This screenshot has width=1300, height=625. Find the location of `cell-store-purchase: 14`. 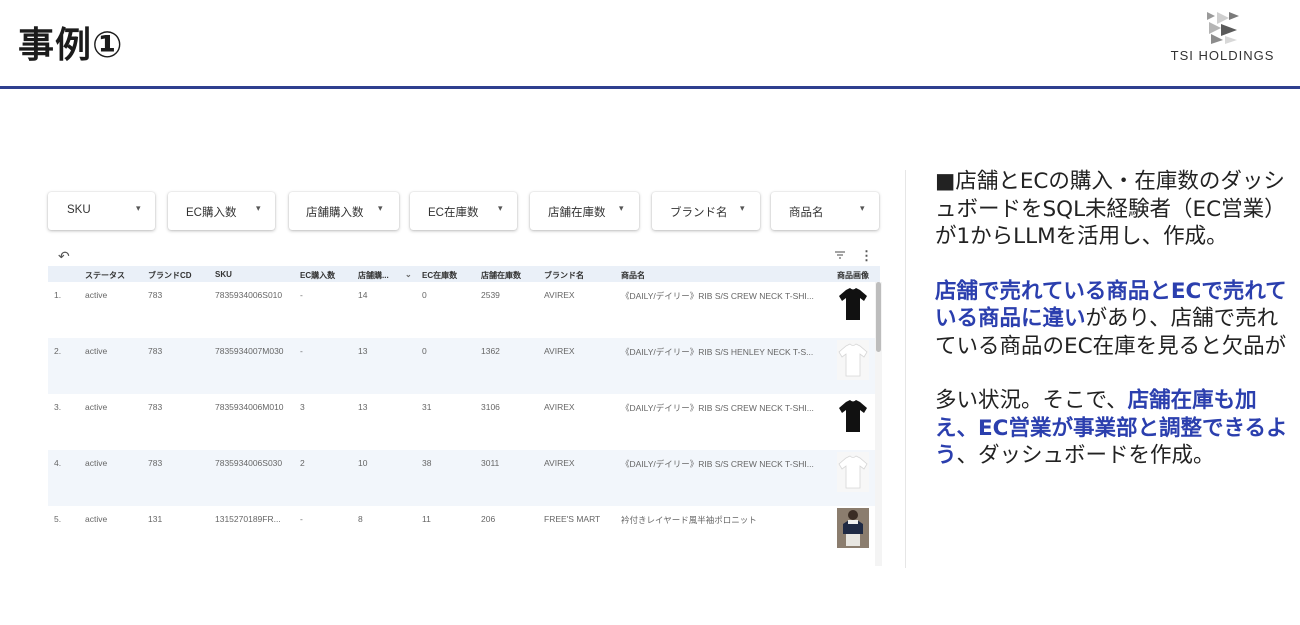

cell-store-purchase: 14 is located at coordinates (363, 295).